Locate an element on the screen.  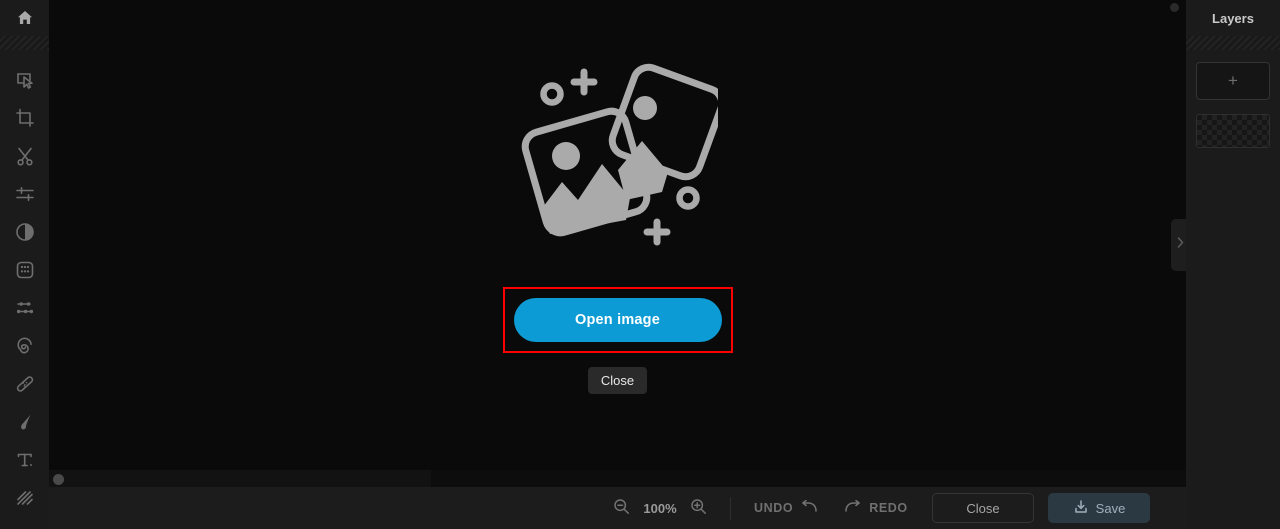
text-t-icon is located at coordinates (25, 460).